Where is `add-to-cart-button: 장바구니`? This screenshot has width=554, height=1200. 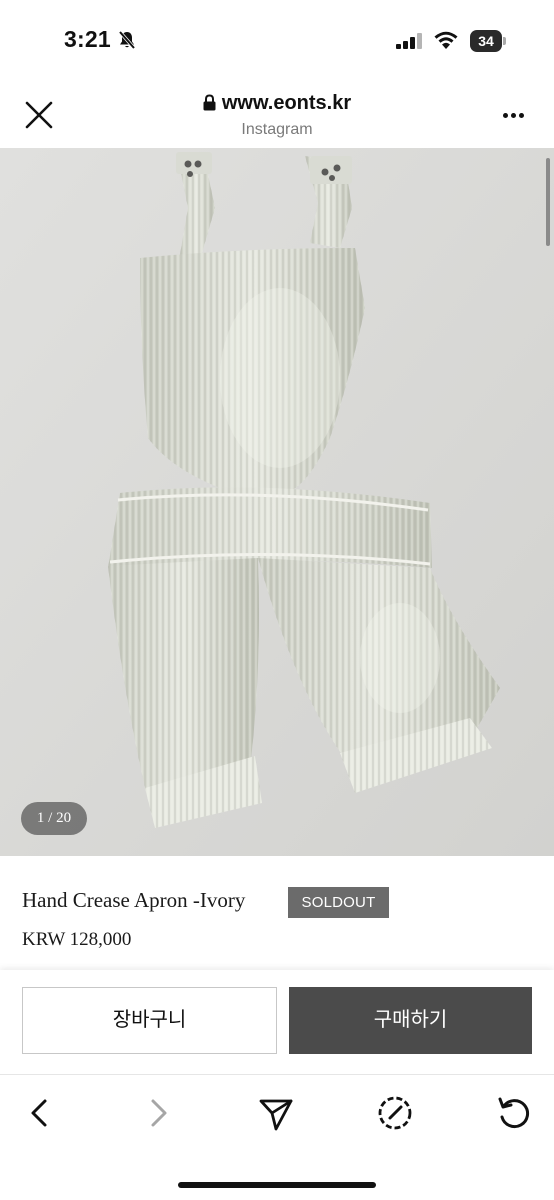 add-to-cart-button: 장바구니 is located at coordinates (149, 1020).